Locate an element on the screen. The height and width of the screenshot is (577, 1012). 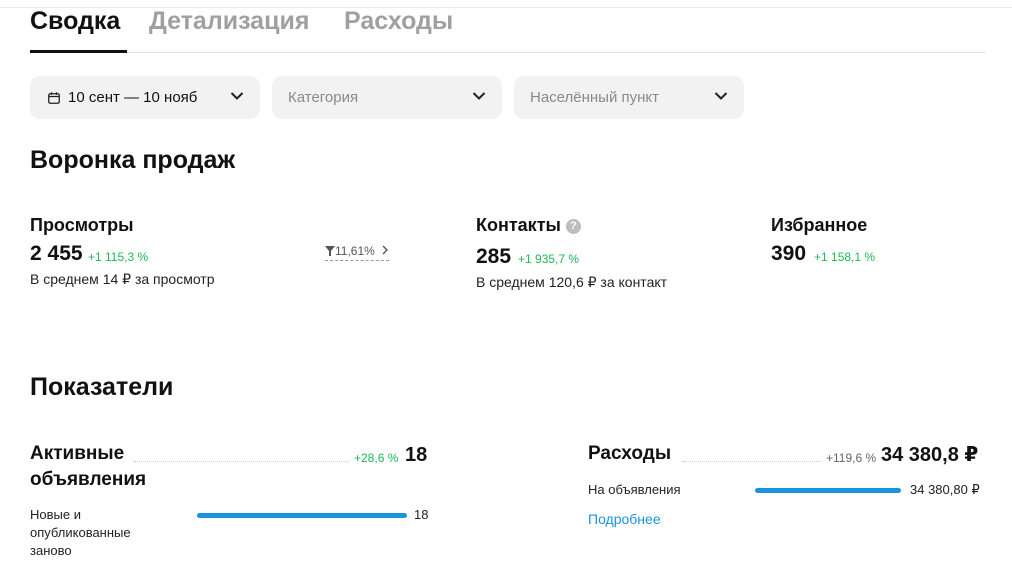
date-range-filter: 10 сент — 10 нояб is located at coordinates (145, 97).